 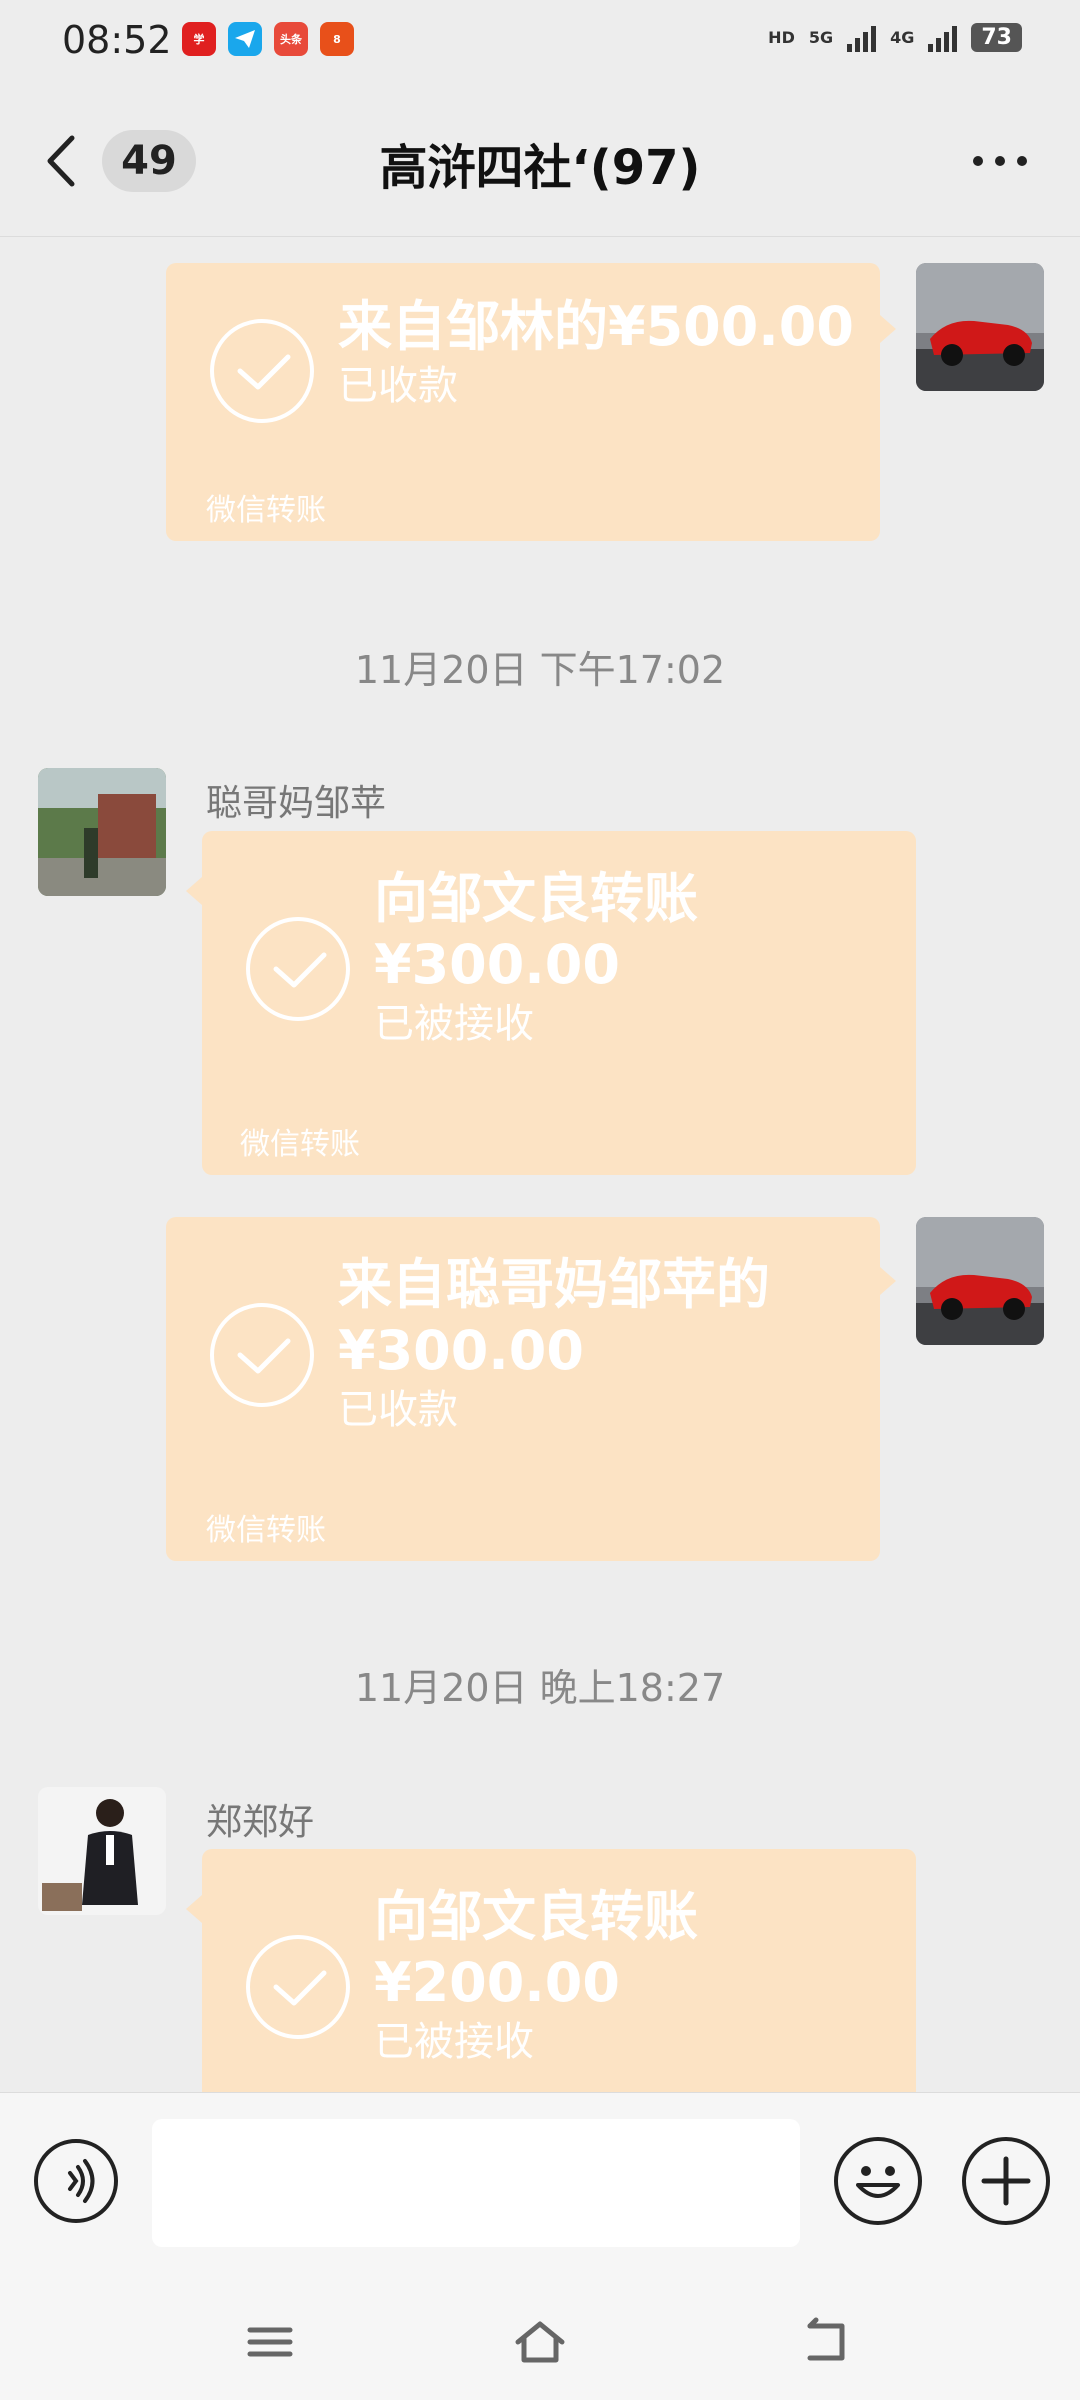 I want to click on more-options-icon, so click(x=1000, y=161).